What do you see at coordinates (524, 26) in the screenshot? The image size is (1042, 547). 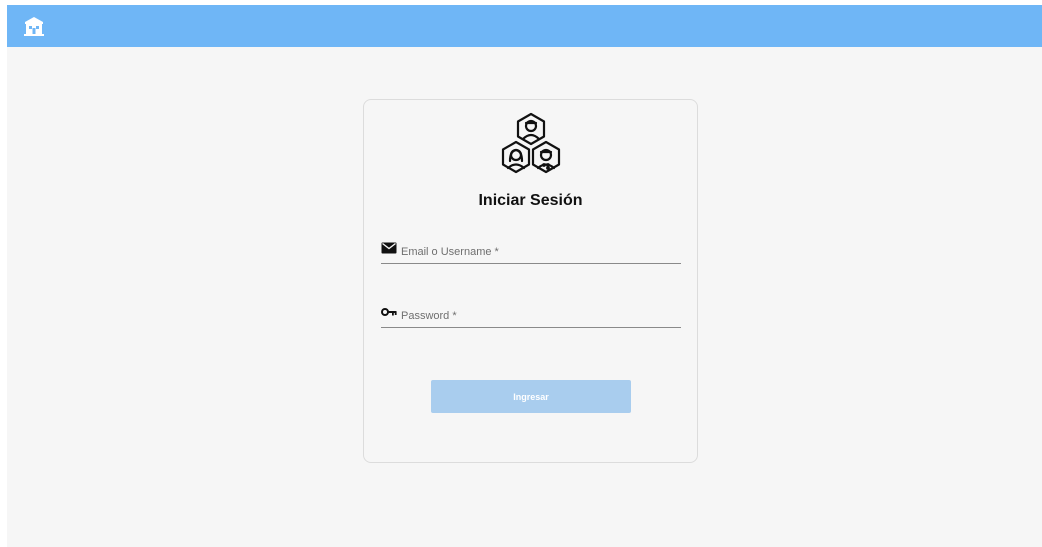 I see `app-bar` at bounding box center [524, 26].